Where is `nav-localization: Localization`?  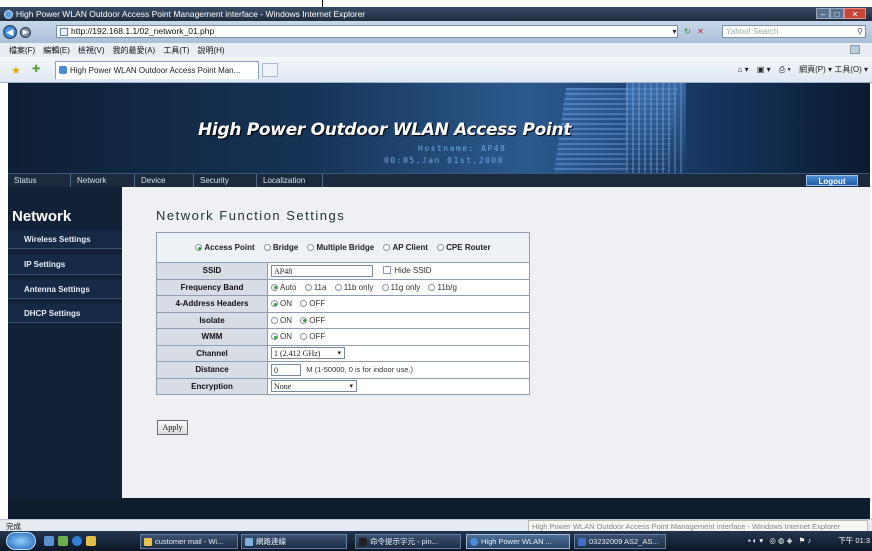
nav-localization: Localization is located at coordinates (290, 181).